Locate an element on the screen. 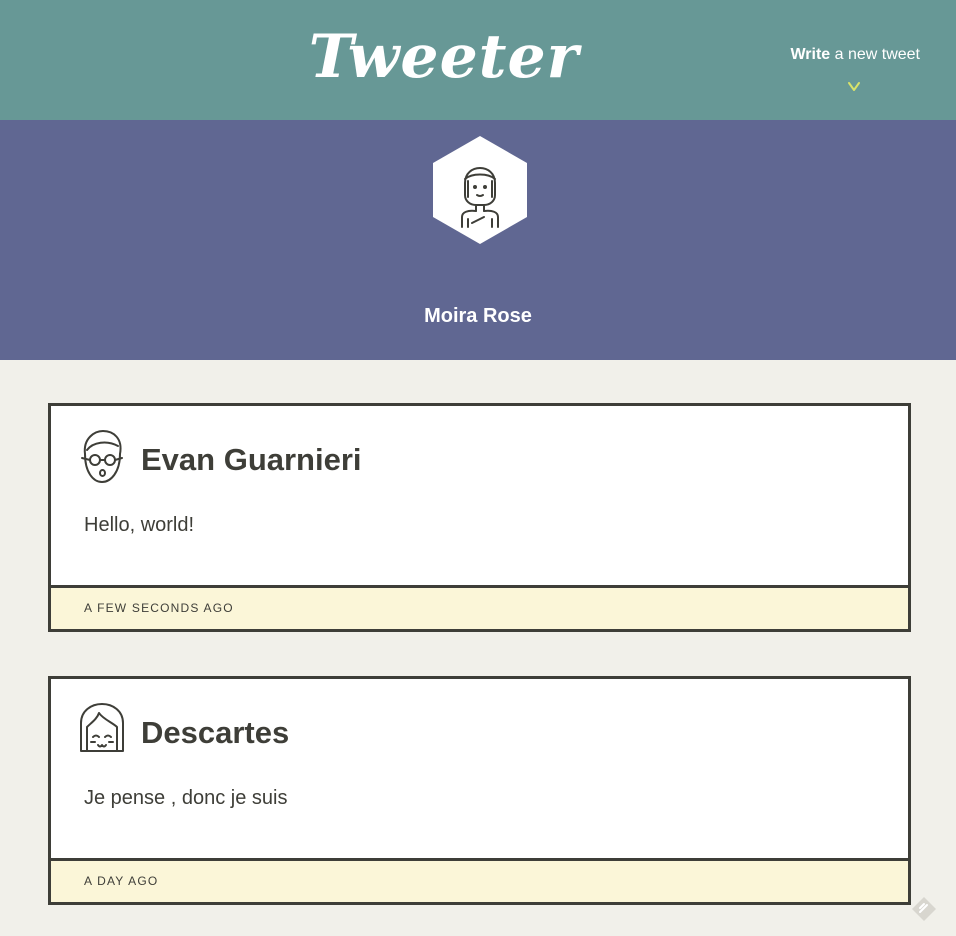 This screenshot has width=956, height=936. profile-name: Moira Rose is located at coordinates (478, 316).